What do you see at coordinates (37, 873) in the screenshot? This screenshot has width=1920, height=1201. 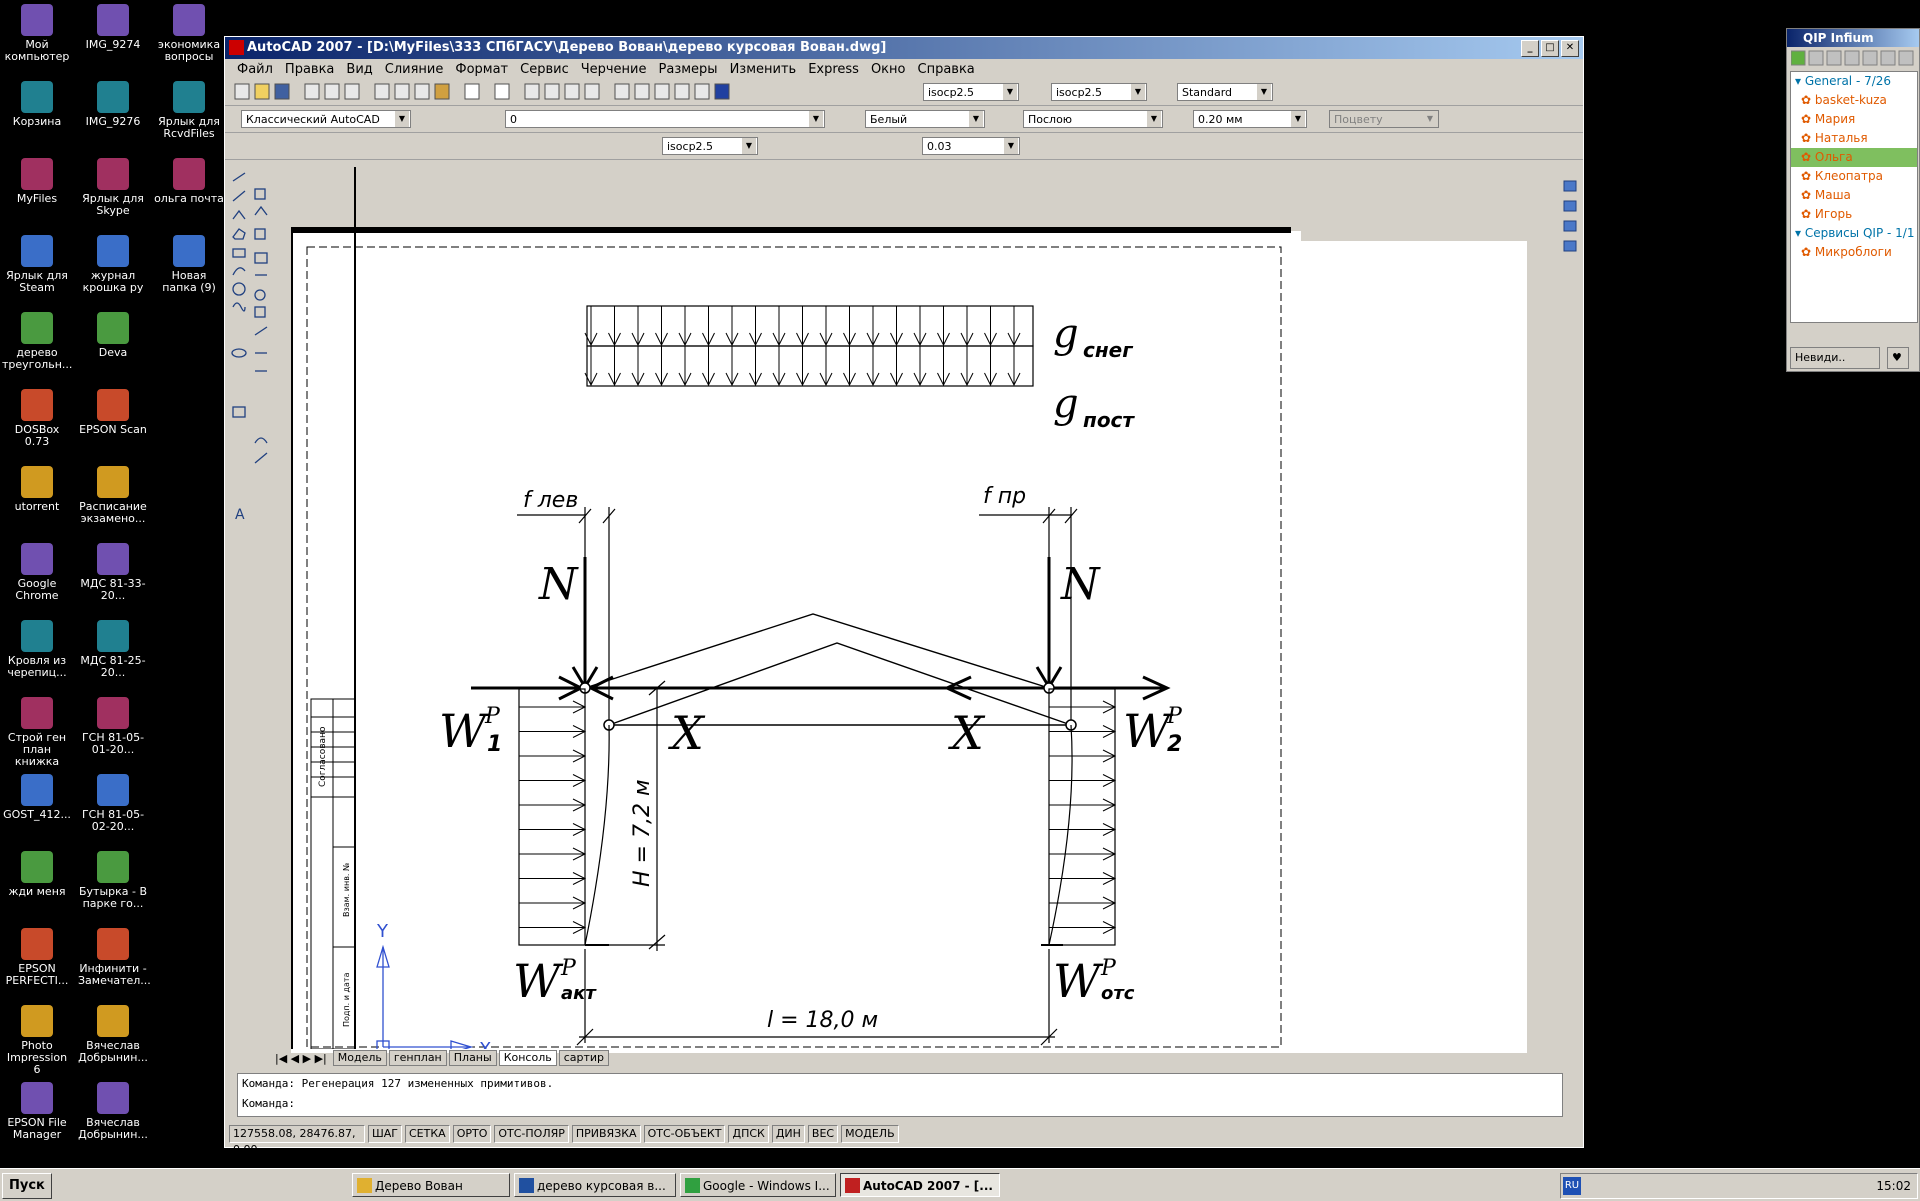 I see `desktop-icon: жди меня` at bounding box center [37, 873].